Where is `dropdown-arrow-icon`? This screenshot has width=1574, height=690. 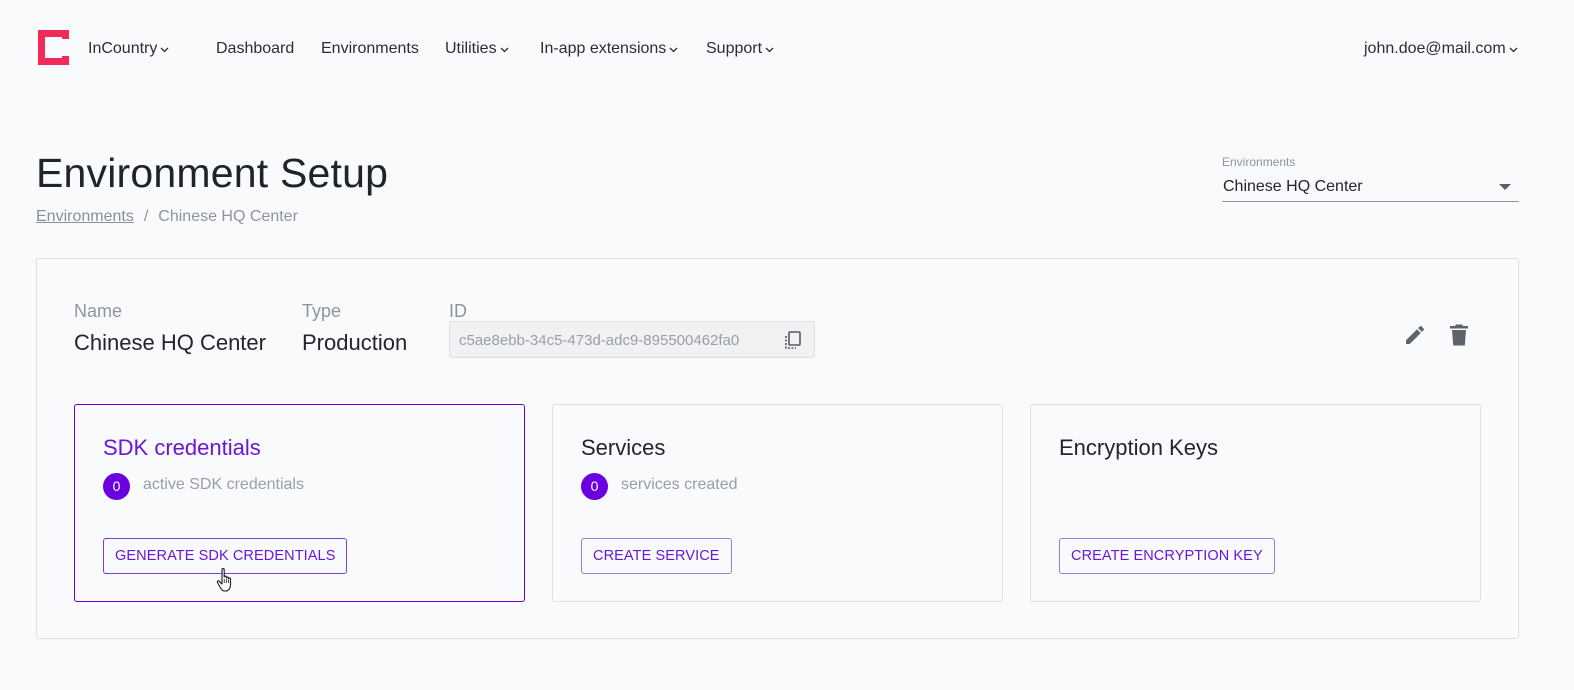 dropdown-arrow-icon is located at coordinates (1505, 187).